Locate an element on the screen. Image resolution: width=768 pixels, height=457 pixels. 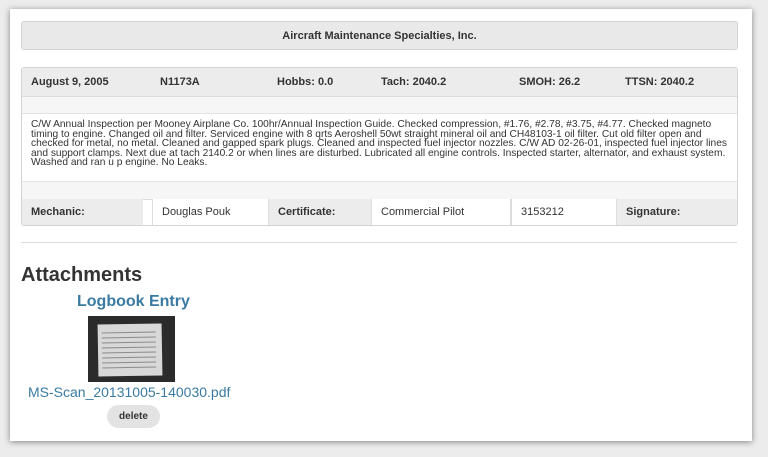
company-name: Aircraft Maintenance Specialties, Inc. is located at coordinates (379, 35).